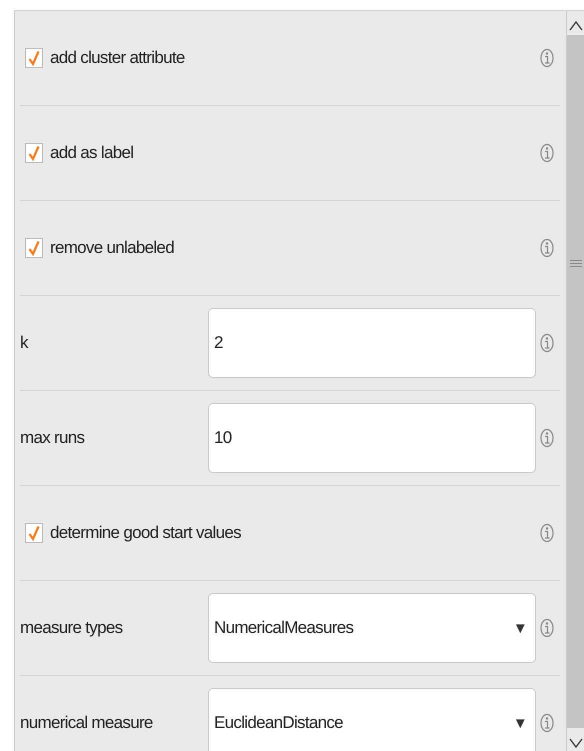  What do you see at coordinates (92, 153) in the screenshot?
I see `checkbox-label: add as label` at bounding box center [92, 153].